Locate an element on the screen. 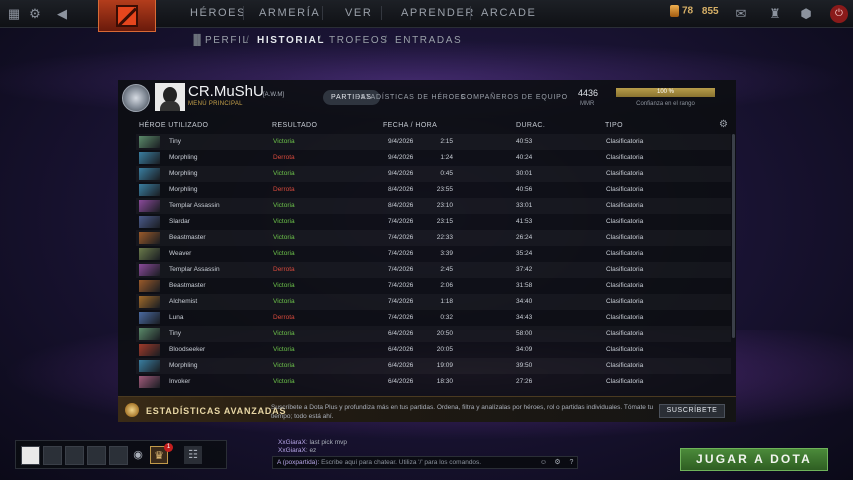  shards-icon is located at coordinates (674, 11).